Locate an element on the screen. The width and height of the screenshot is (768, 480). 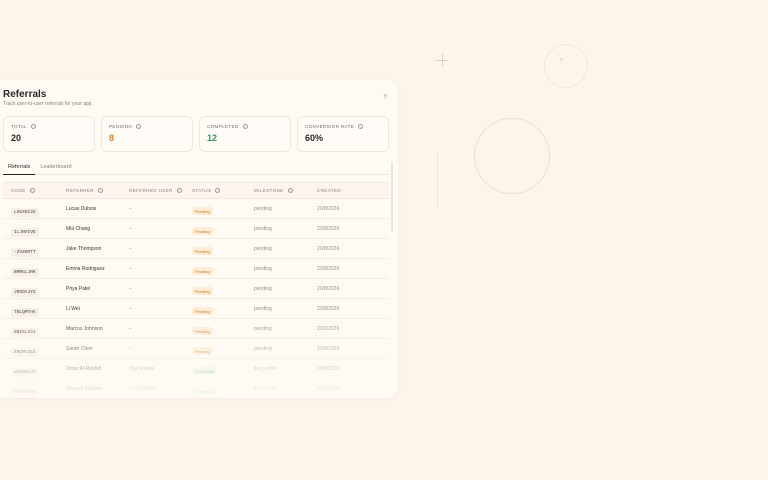
decor-line is located at coordinates (437, 180).